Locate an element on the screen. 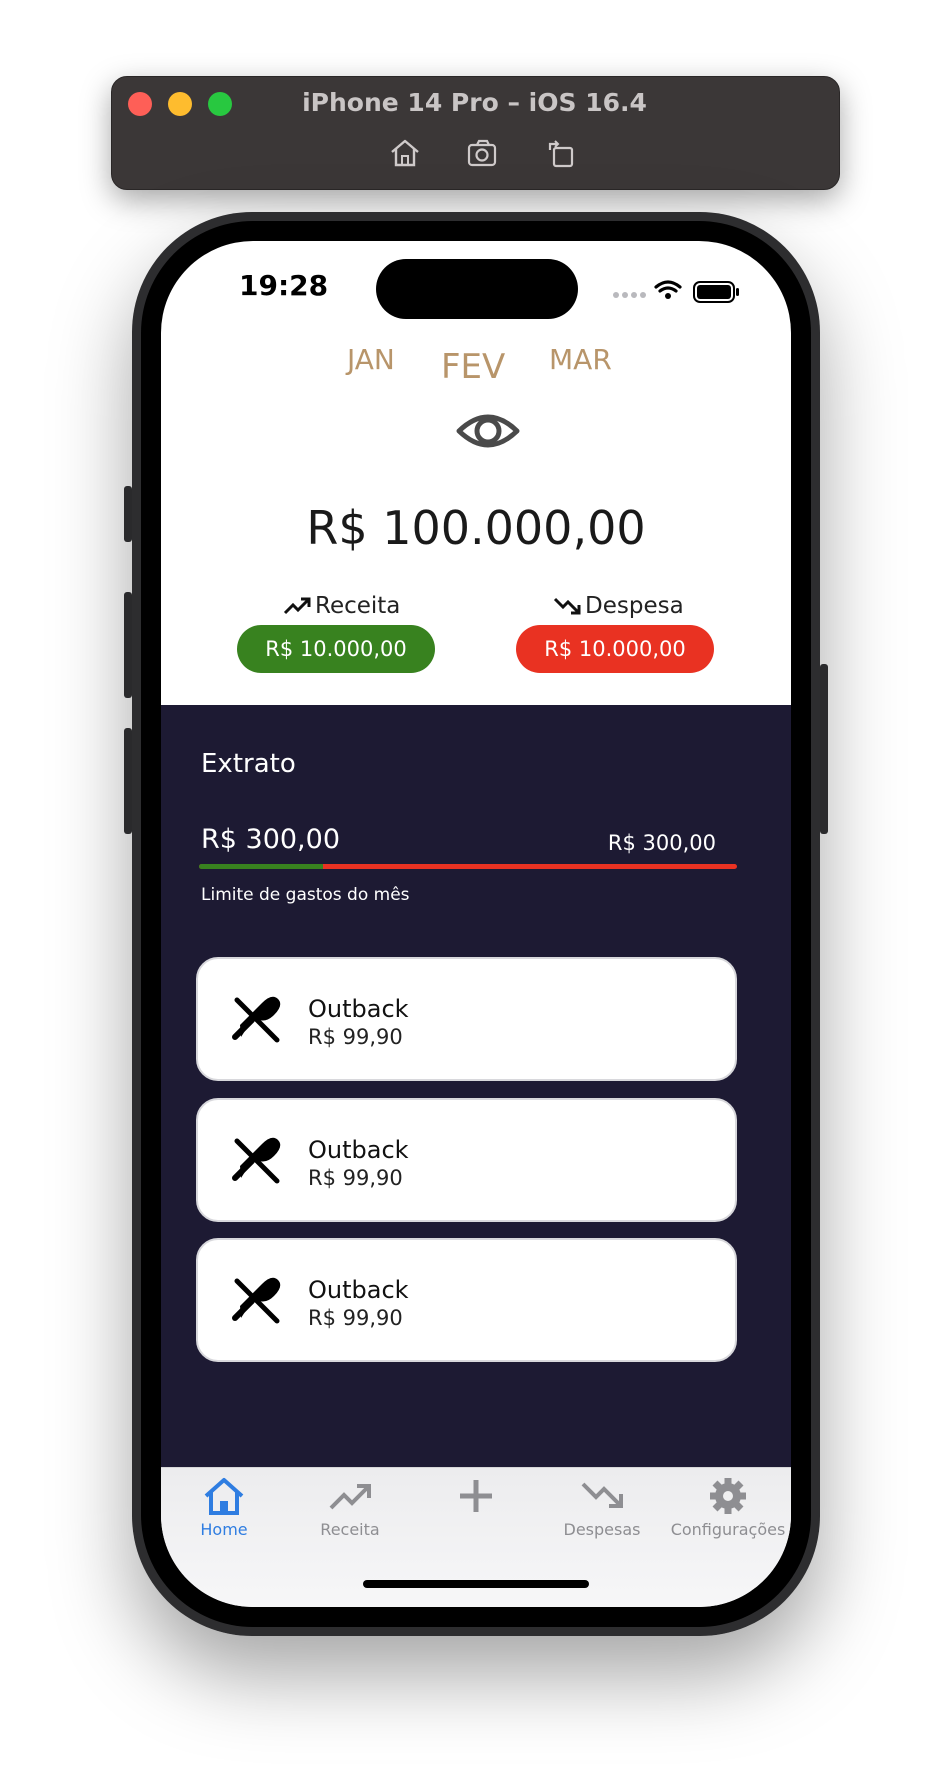 This screenshot has height=1786, width=950. mute-switch is located at coordinates (128, 514).